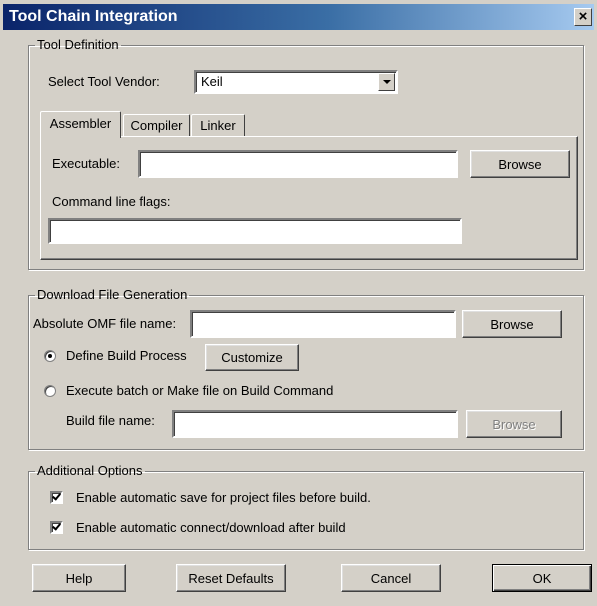 This screenshot has width=597, height=606. What do you see at coordinates (110, 420) in the screenshot?
I see `build-file-label: Build file name:` at bounding box center [110, 420].